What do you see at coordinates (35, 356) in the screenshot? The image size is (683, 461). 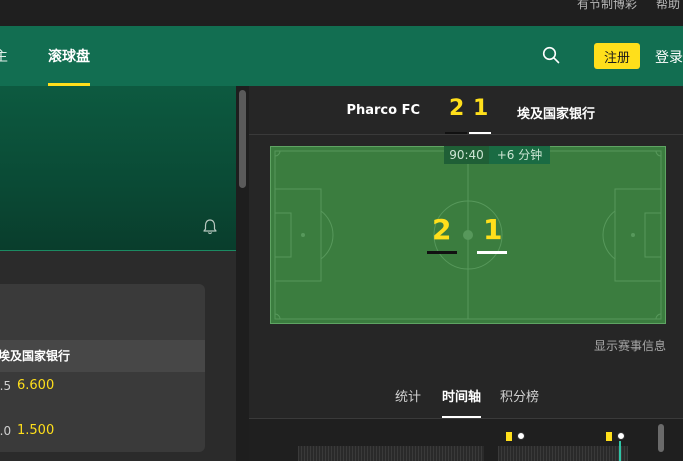 I see `market-team-label: 埃及国家银行` at bounding box center [35, 356].